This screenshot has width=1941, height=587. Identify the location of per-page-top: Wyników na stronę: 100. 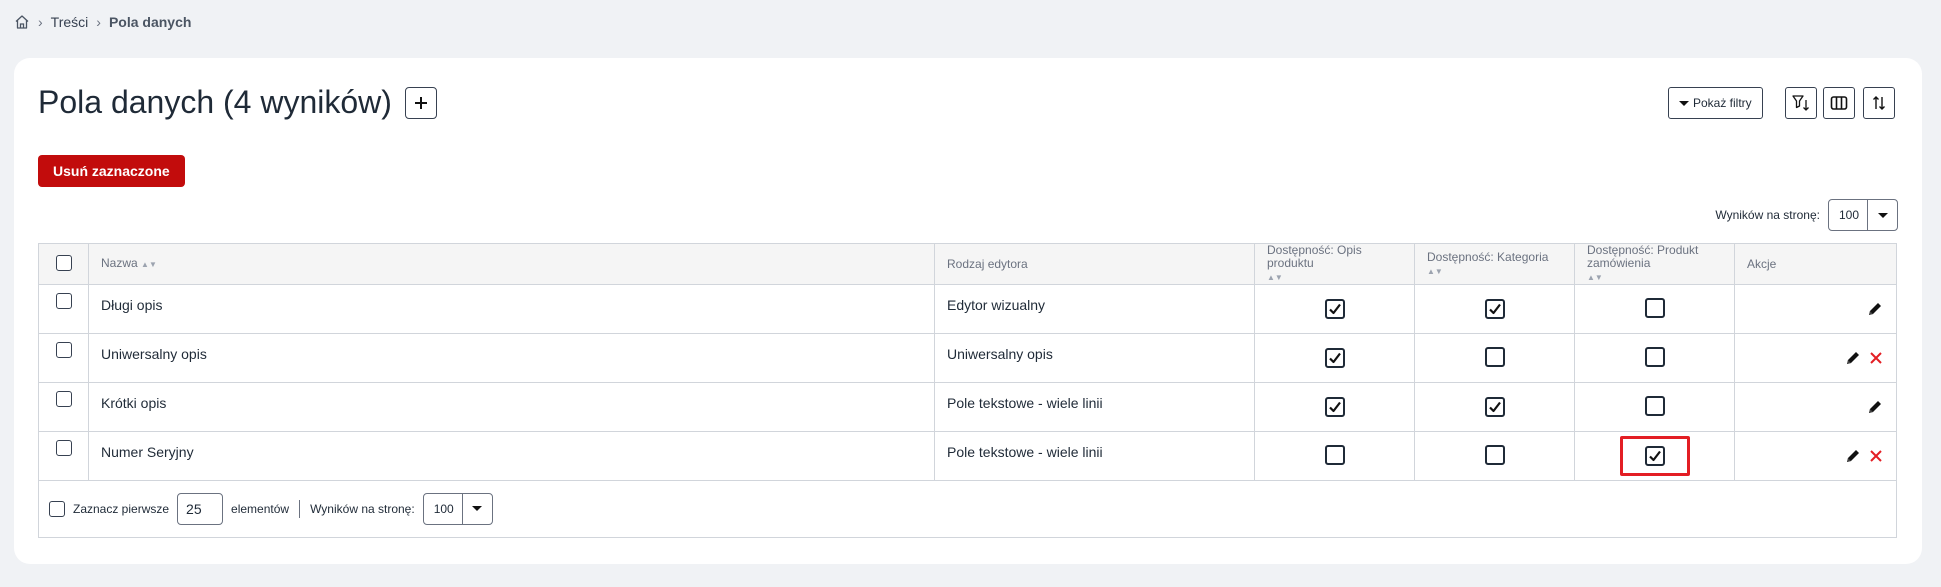
(1806, 215).